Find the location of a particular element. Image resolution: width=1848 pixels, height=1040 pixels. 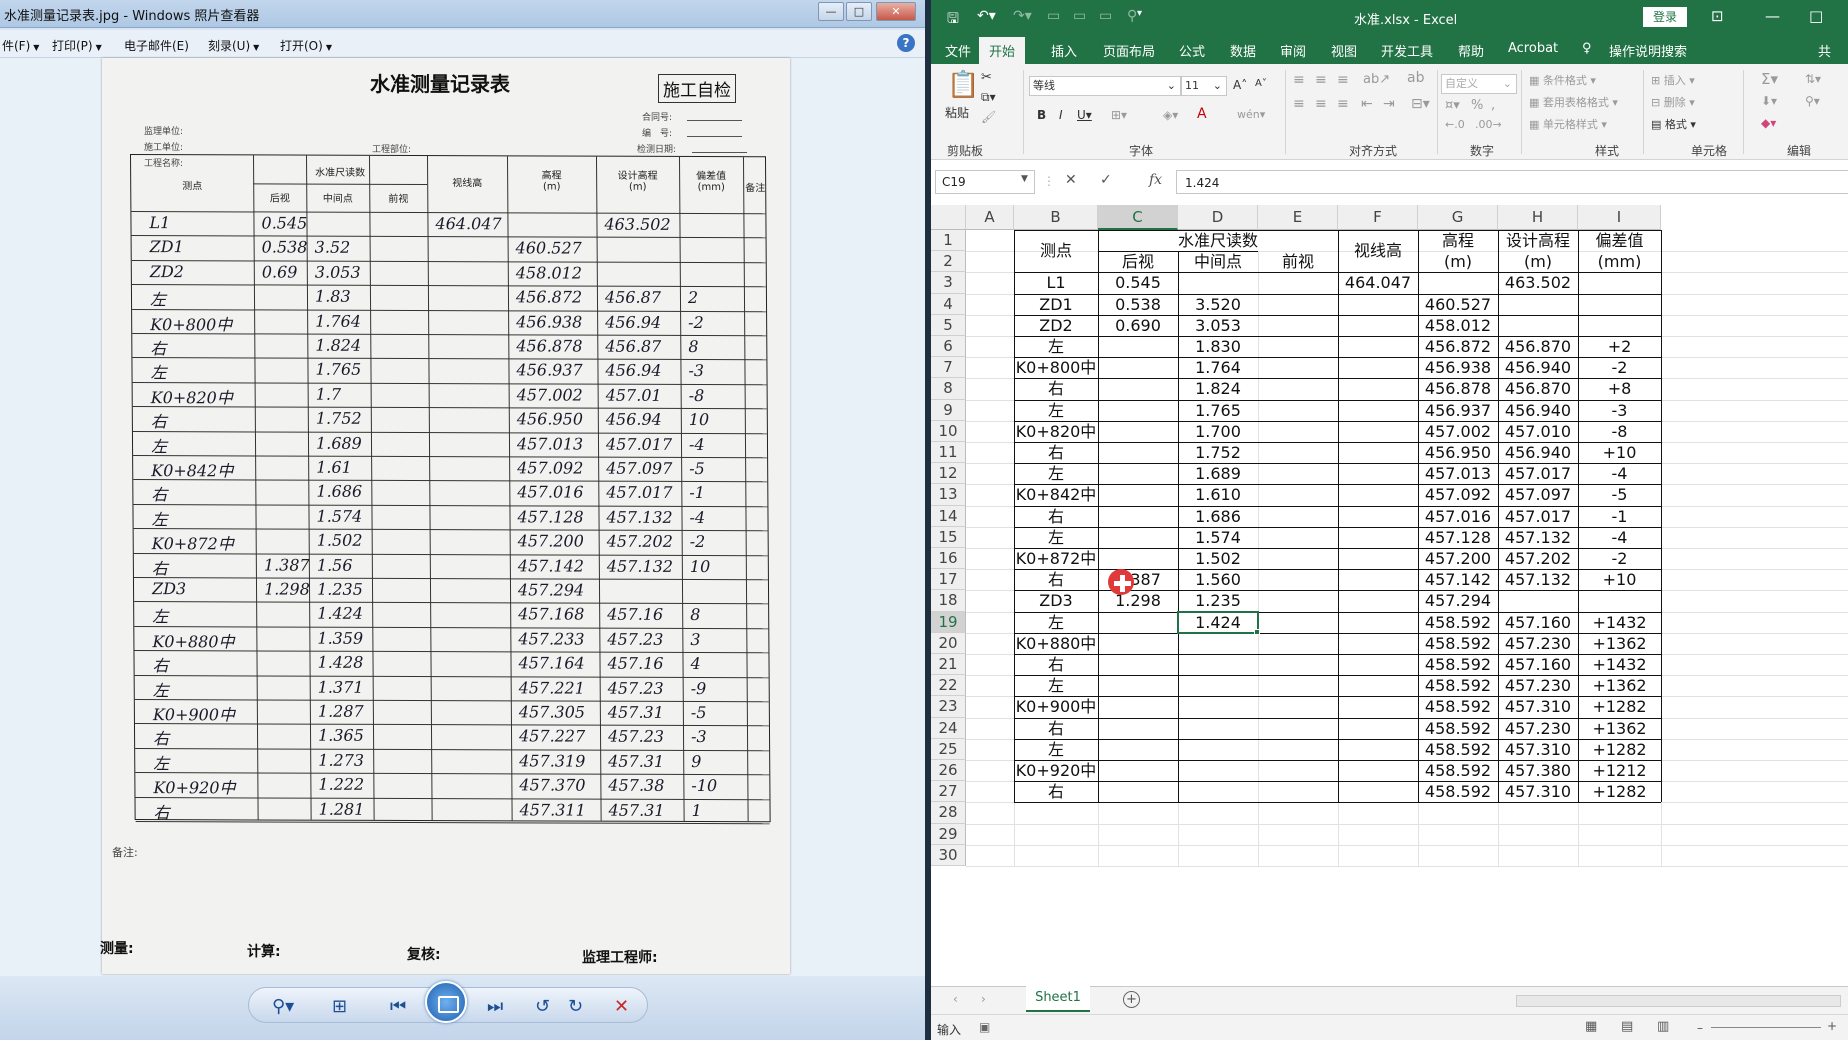

rotate-right-icon: ↻ is located at coordinates (575, 1006).